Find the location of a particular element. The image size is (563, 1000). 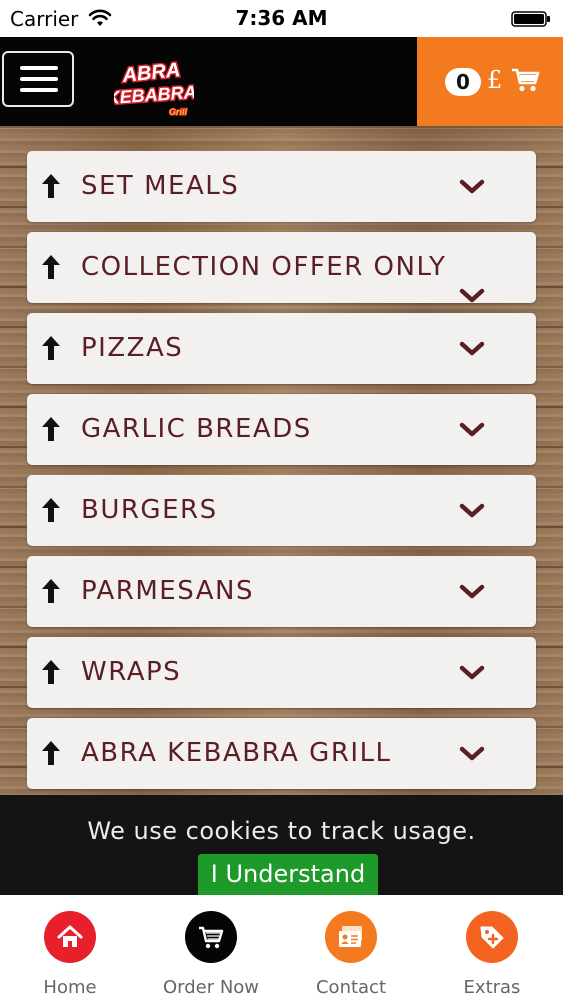

category-item: BURGERS is located at coordinates (281, 510).